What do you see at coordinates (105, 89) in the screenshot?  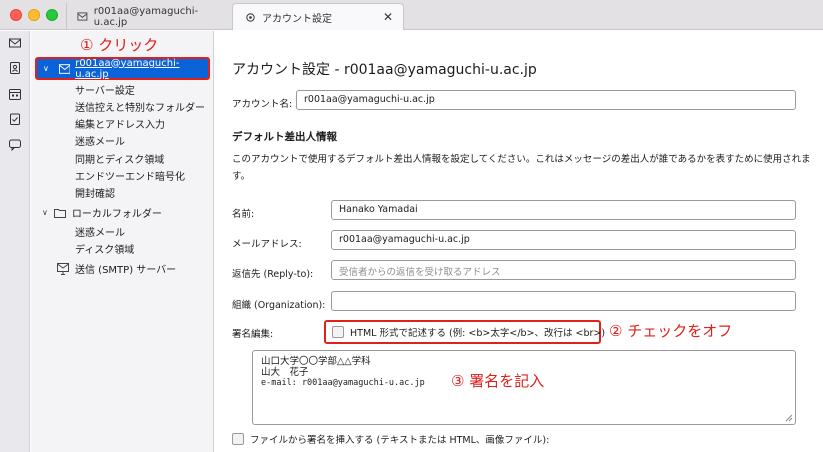 I see `folder-item-server-settings: サーバー設定` at bounding box center [105, 89].